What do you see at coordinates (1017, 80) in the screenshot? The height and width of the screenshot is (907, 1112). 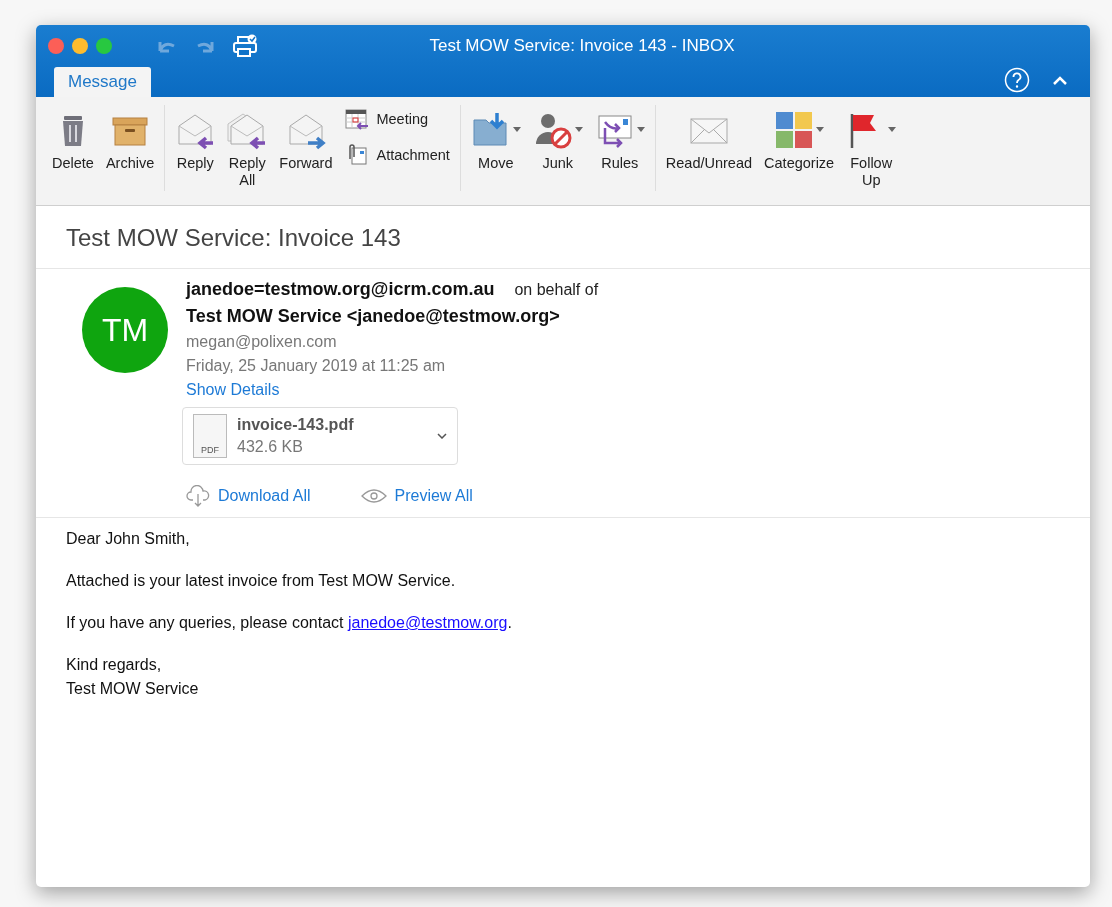 I see `help-icon` at bounding box center [1017, 80].